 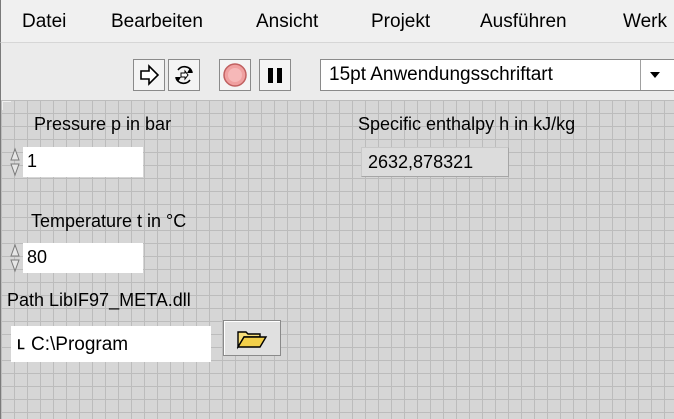 I want to click on temperature-label: Temperature t in °C, so click(x=109, y=221).